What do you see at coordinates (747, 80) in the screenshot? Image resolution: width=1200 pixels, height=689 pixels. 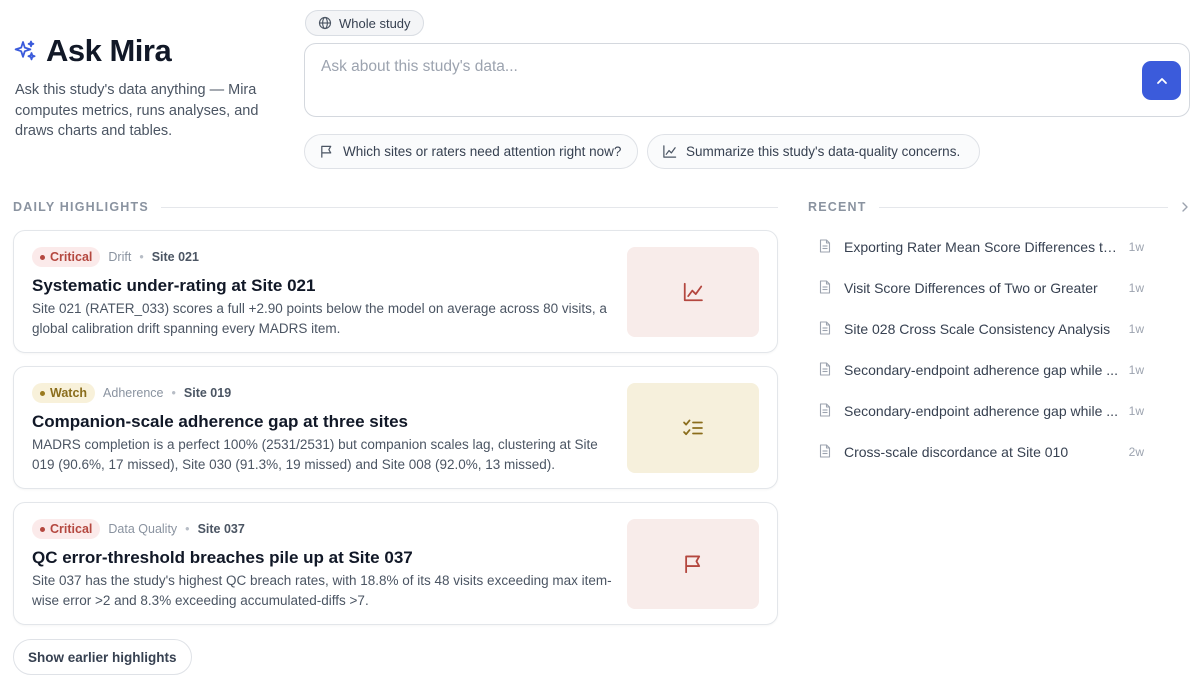 I see `ask-box` at bounding box center [747, 80].